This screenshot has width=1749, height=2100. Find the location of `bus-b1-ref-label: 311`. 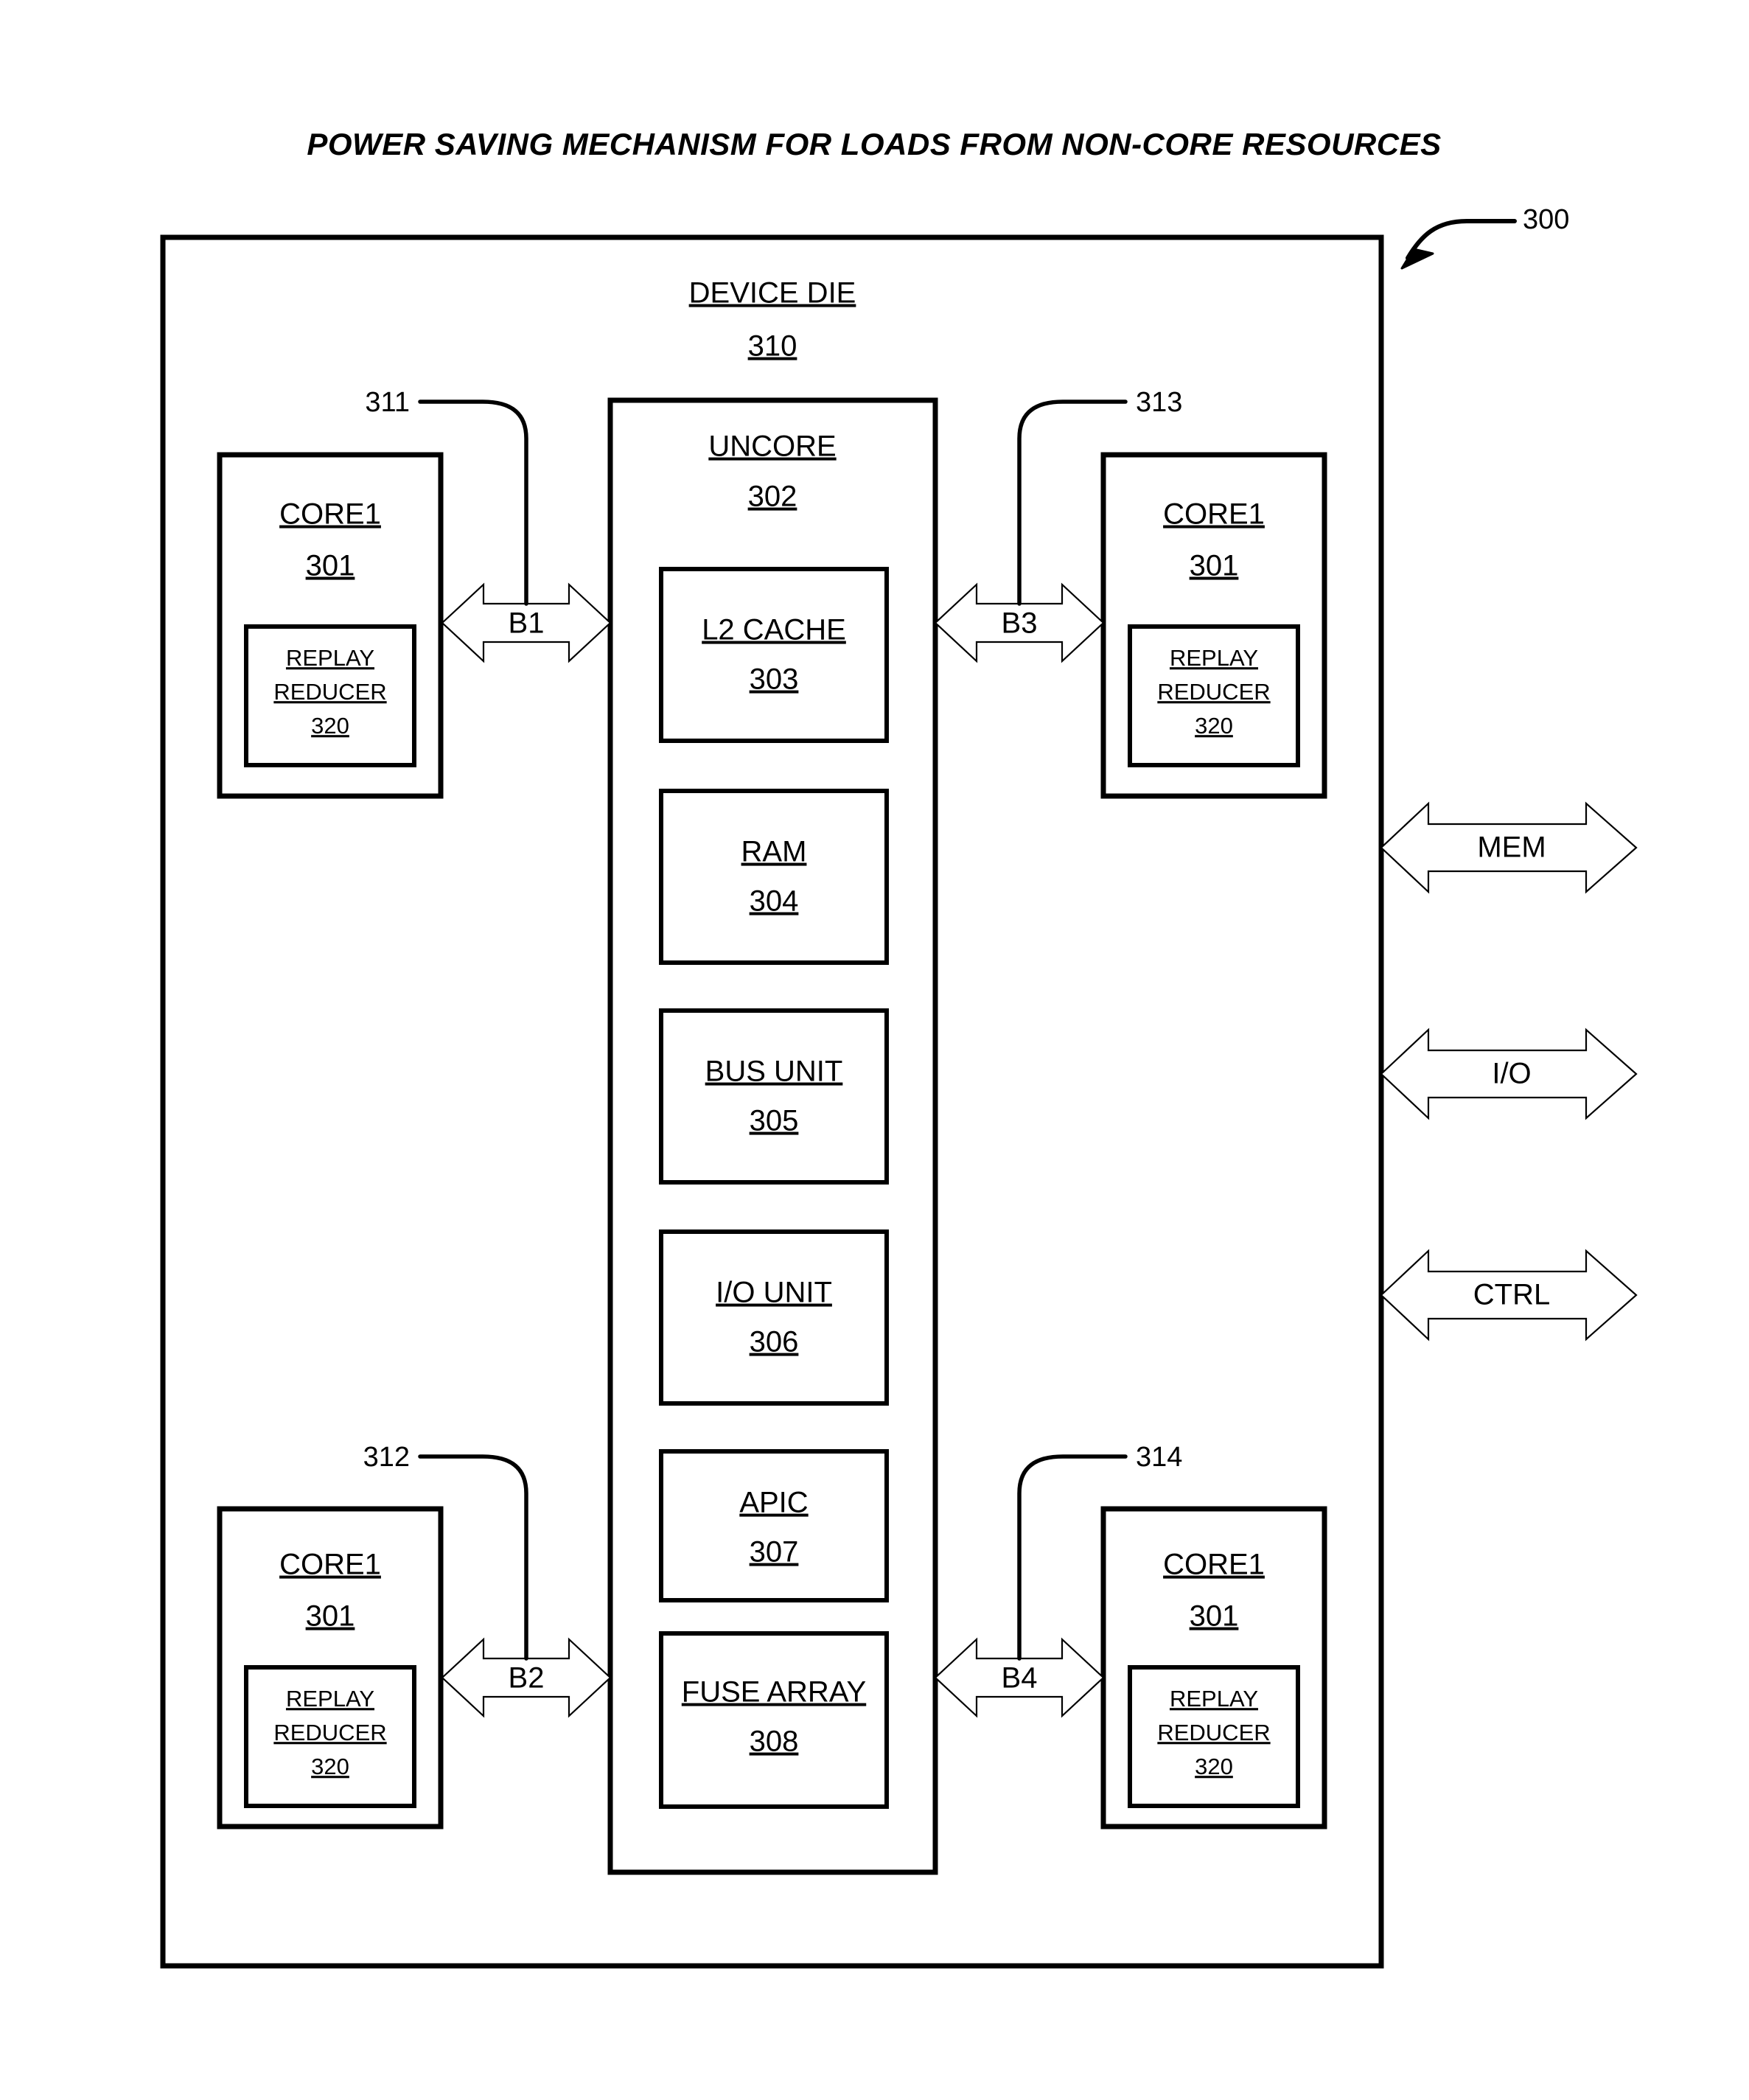

bus-b1-ref-label: 311 is located at coordinates (387, 403).